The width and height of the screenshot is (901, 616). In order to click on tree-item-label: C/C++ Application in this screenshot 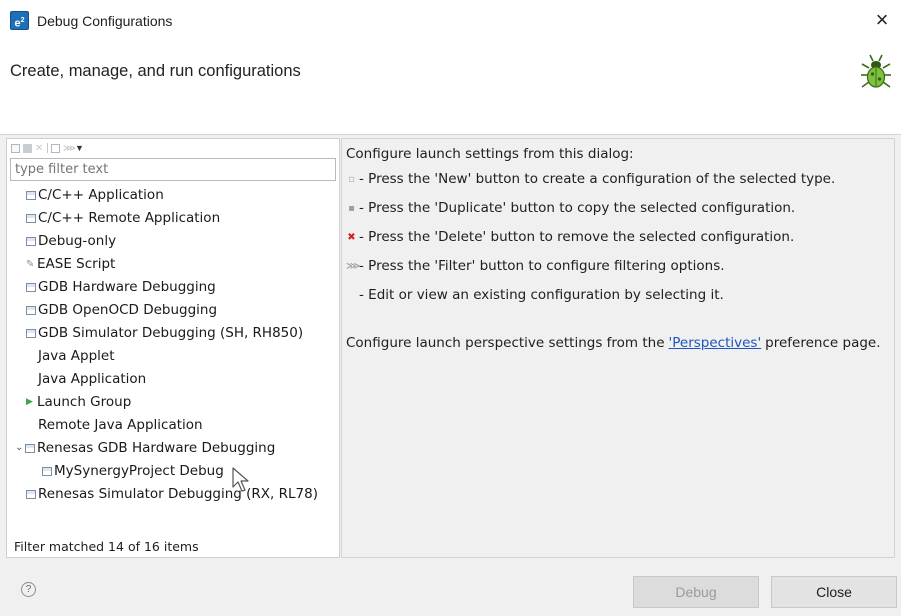, I will do `click(101, 195)`.